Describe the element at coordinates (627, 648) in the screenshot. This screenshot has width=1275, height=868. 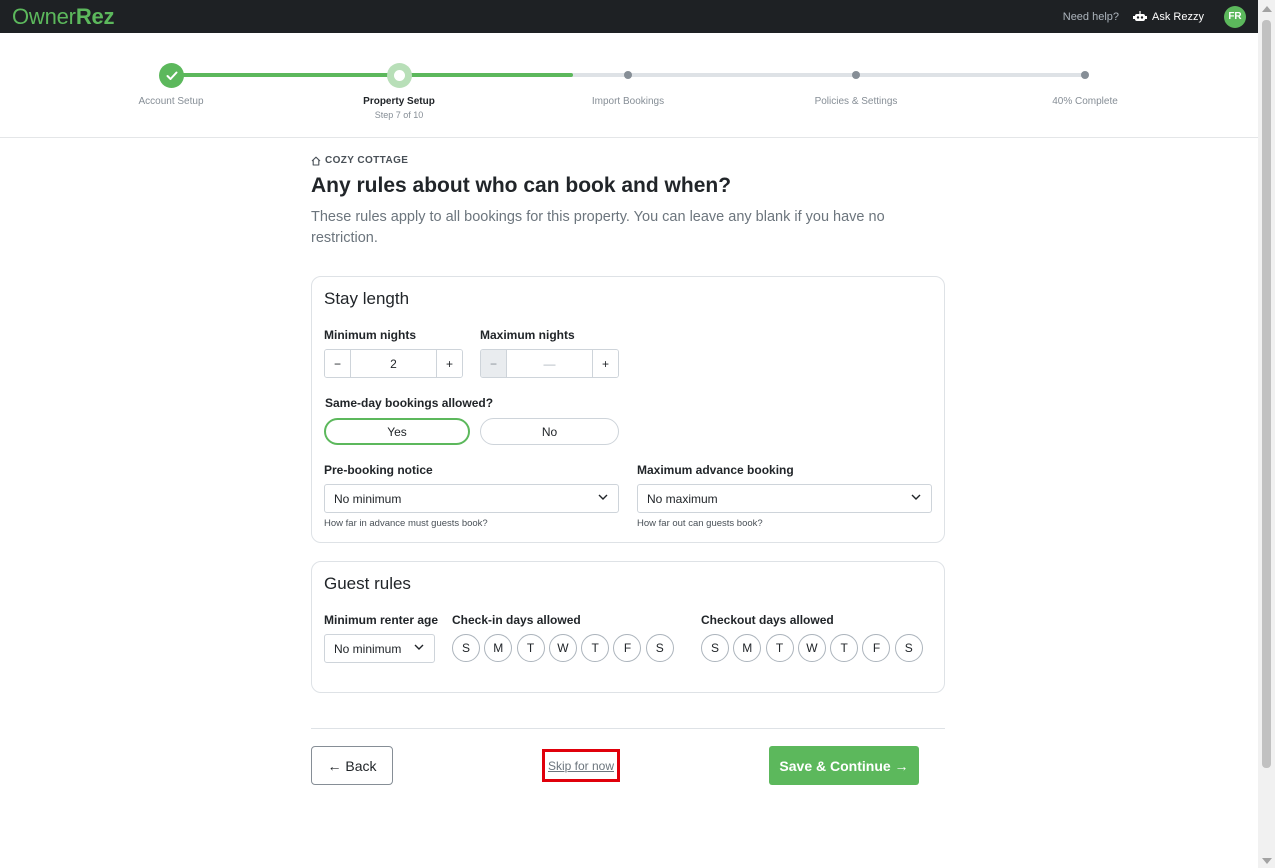
I see `checkin-day-friday: F` at that location.